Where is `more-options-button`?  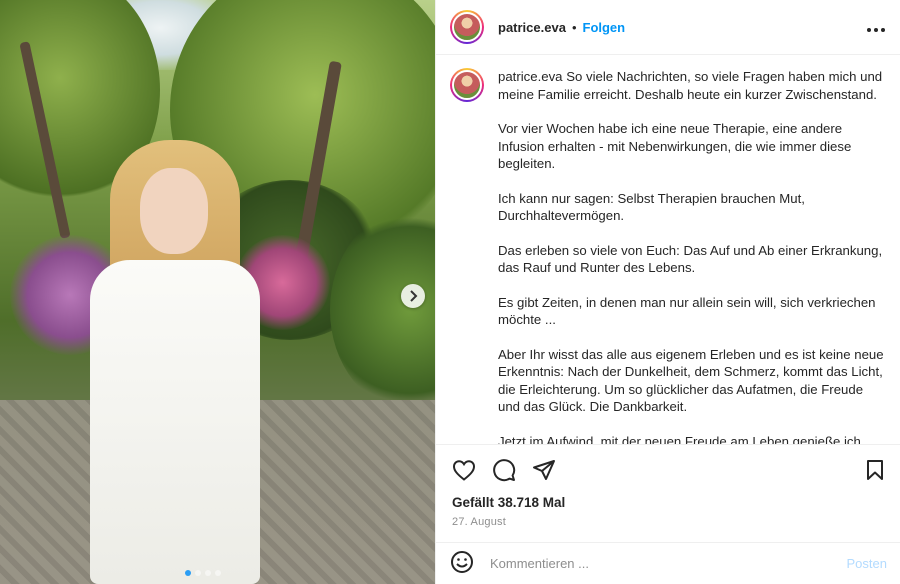
more-options-button is located at coordinates (876, 27).